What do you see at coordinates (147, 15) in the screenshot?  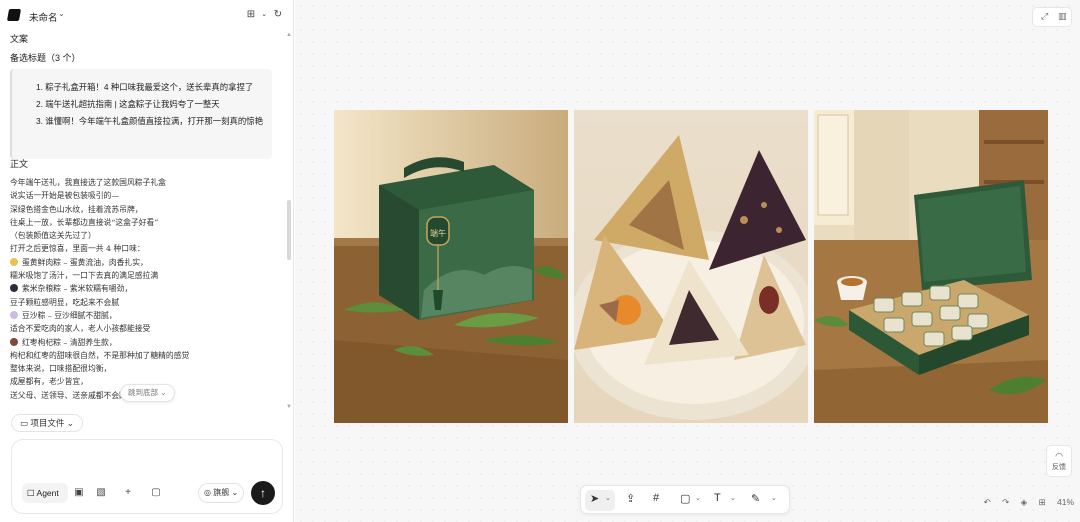 I see `top-bar: 未命名 ⌄ ⊞ ⌄ ↻` at bounding box center [147, 15].